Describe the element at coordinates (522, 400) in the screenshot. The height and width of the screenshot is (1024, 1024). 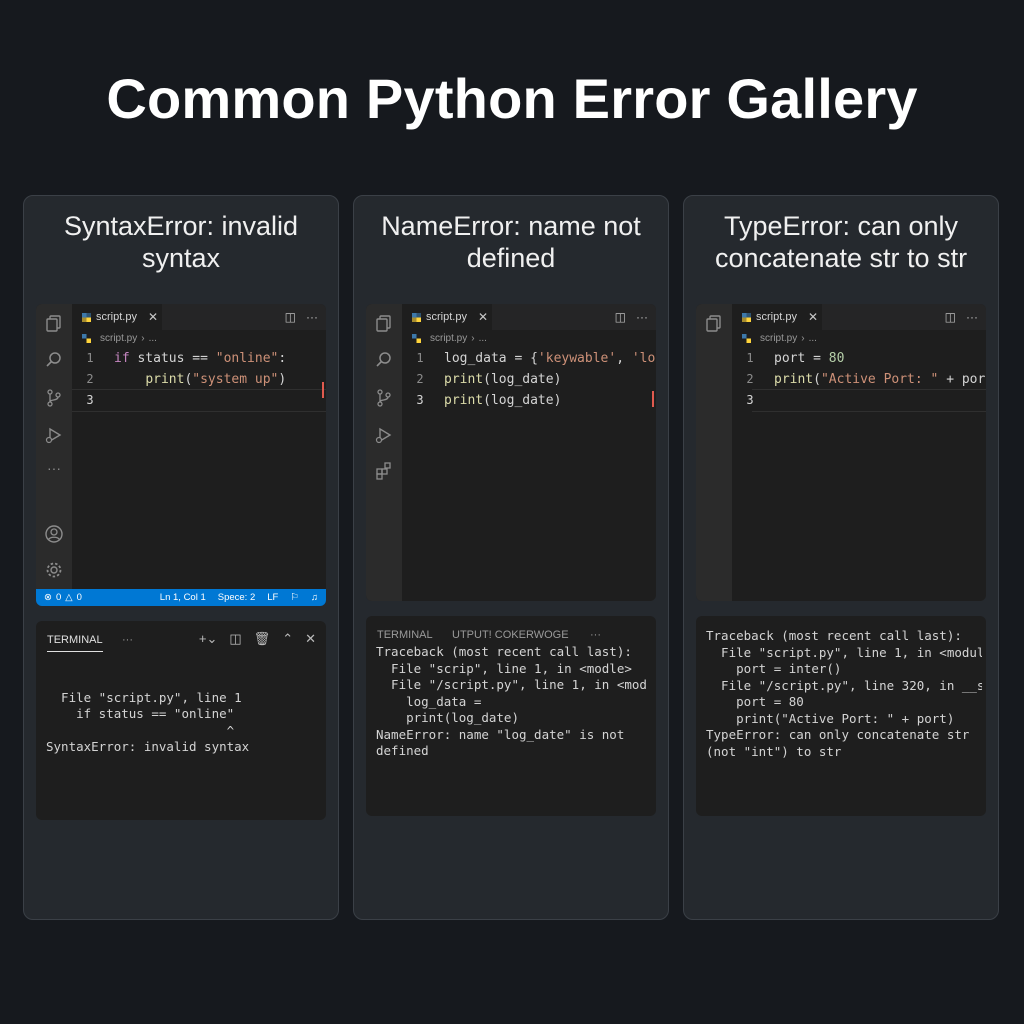
I see `code-token: (log_date)` at that location.